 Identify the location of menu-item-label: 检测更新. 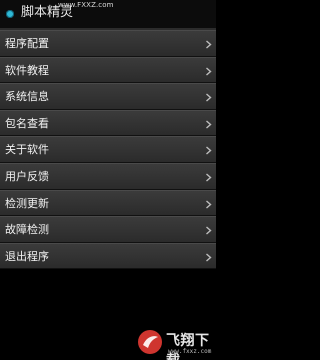
(27, 203).